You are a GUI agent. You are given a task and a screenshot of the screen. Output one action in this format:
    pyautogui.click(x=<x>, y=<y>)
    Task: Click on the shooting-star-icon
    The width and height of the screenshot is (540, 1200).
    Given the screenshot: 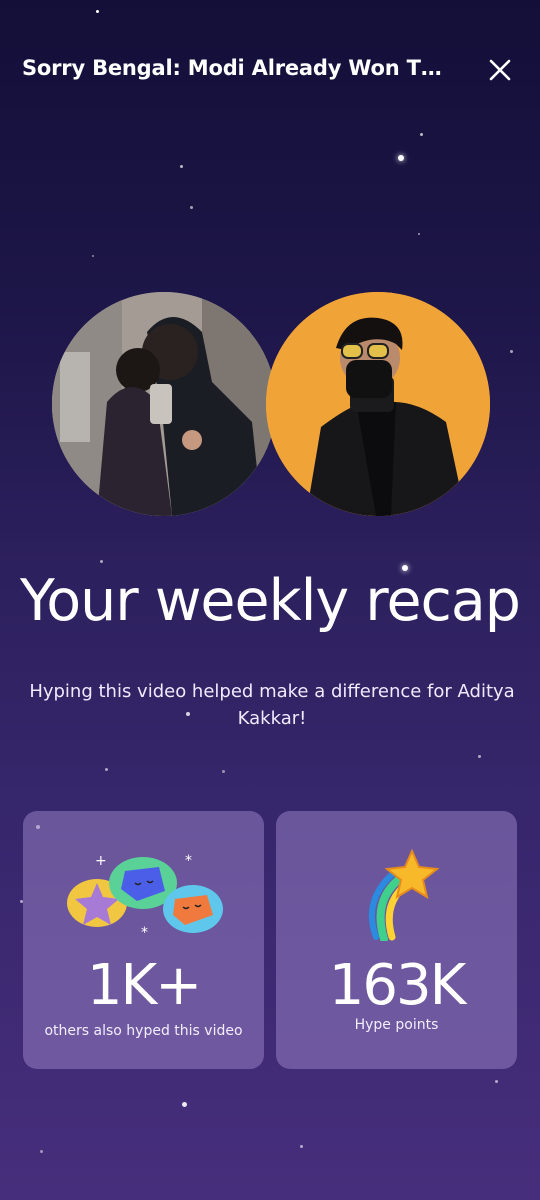 What is the action you would take?
    pyautogui.click(x=404, y=895)
    